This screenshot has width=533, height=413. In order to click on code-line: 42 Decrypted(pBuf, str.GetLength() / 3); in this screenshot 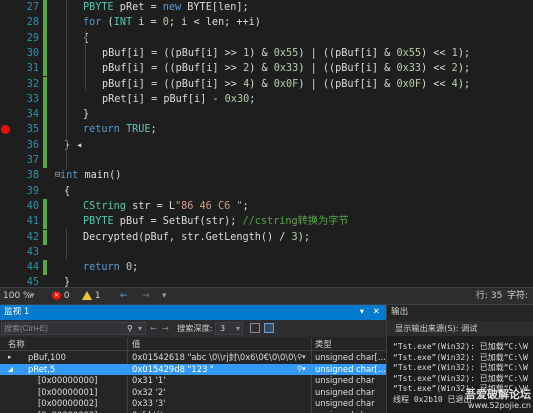, I will do `click(266, 237)`.